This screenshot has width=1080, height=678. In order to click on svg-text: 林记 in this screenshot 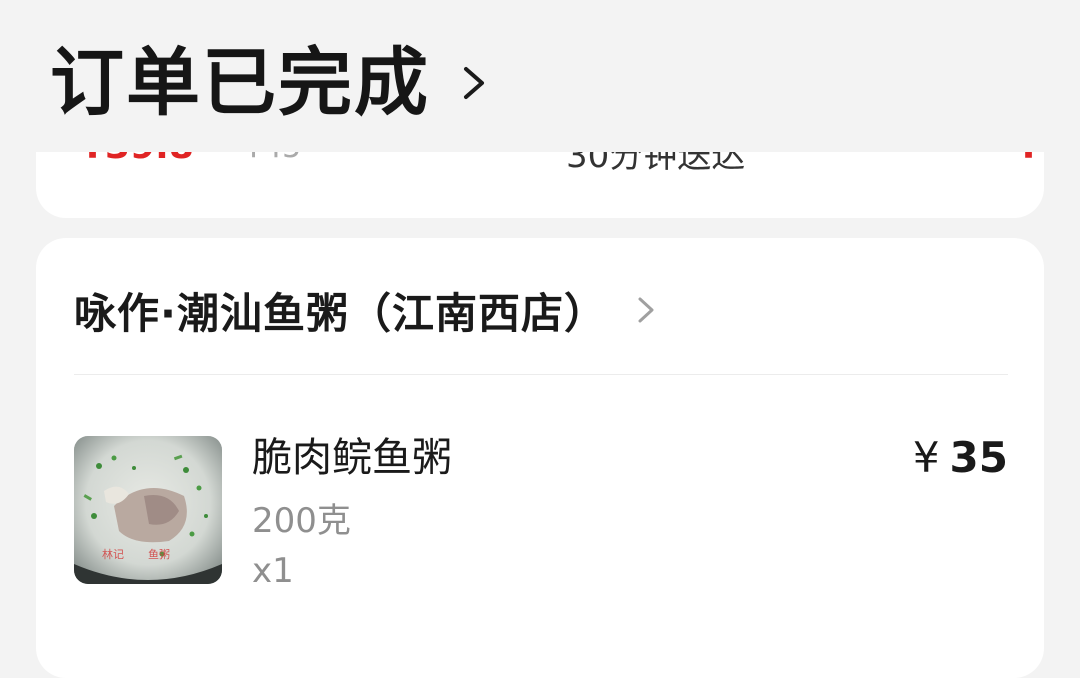, I will do `click(113, 554)`.